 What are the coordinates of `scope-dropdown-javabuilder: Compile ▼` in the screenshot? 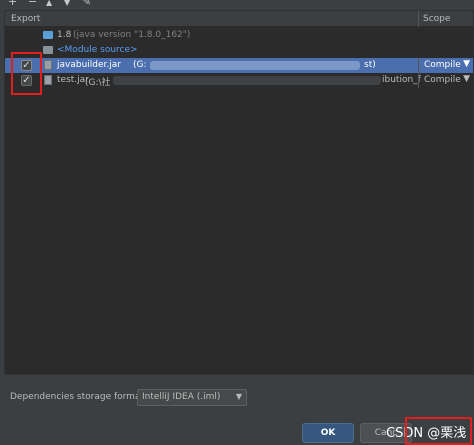 It's located at (446, 65).